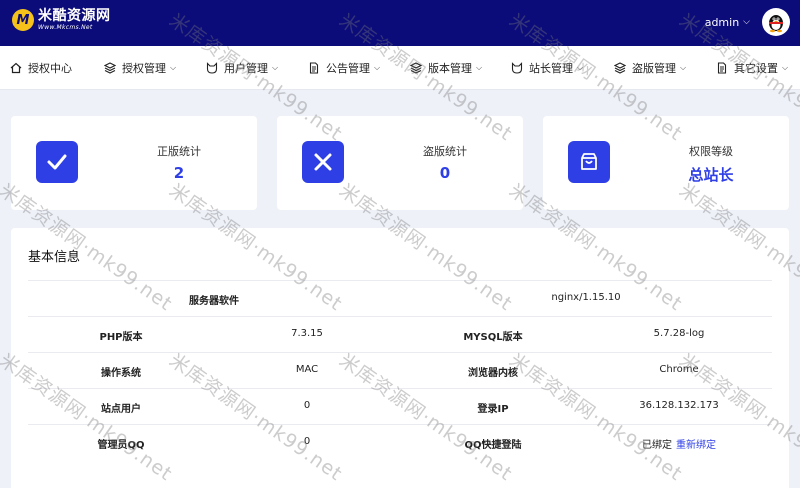  Describe the element at coordinates (400, 370) in the screenshot. I see `table-row: 操作系统 MAC 浏览器内核 Chrome` at that location.